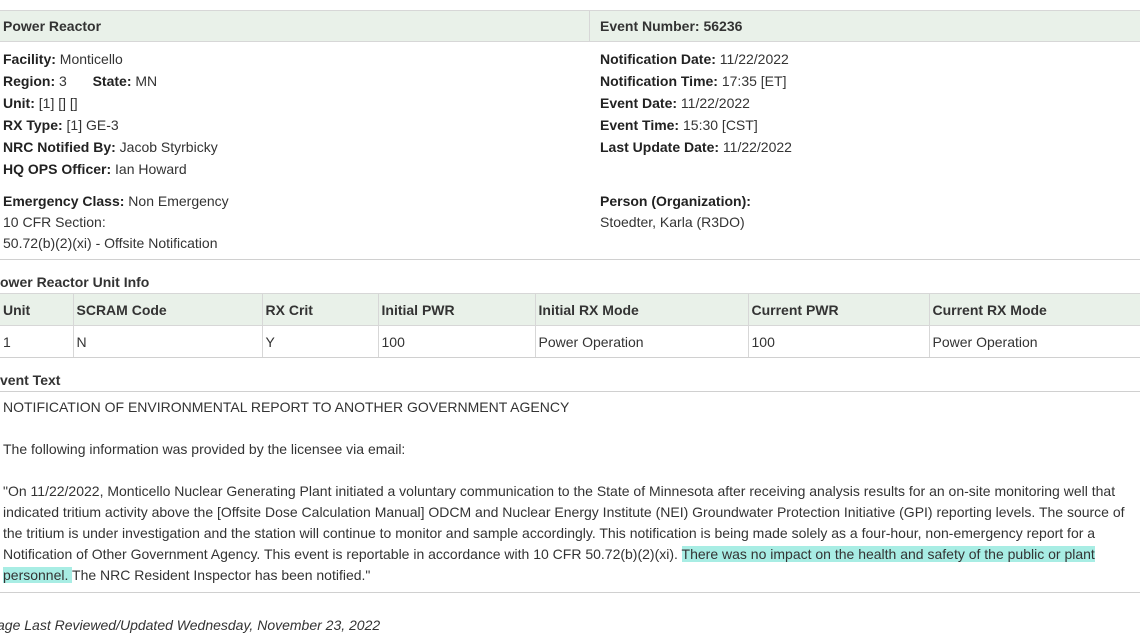  I want to click on last-update-value: 11/22/2022, so click(757, 147).